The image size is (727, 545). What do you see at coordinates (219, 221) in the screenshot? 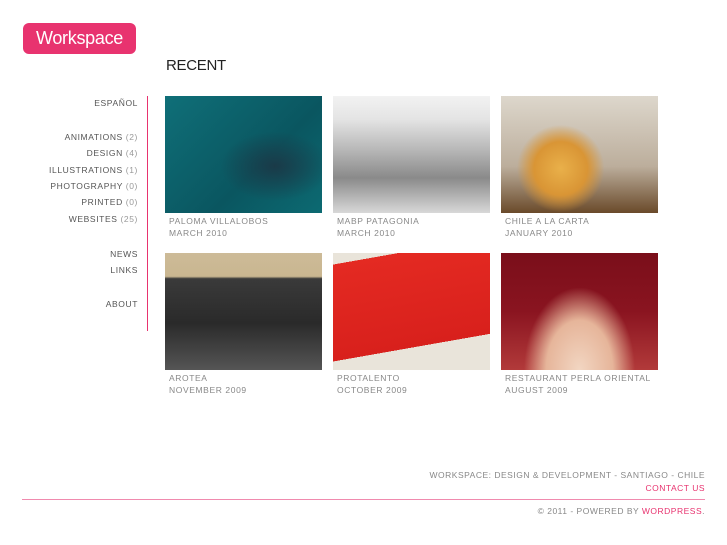
I see `project-title: PALOMA VILLALOBOS` at bounding box center [219, 221].